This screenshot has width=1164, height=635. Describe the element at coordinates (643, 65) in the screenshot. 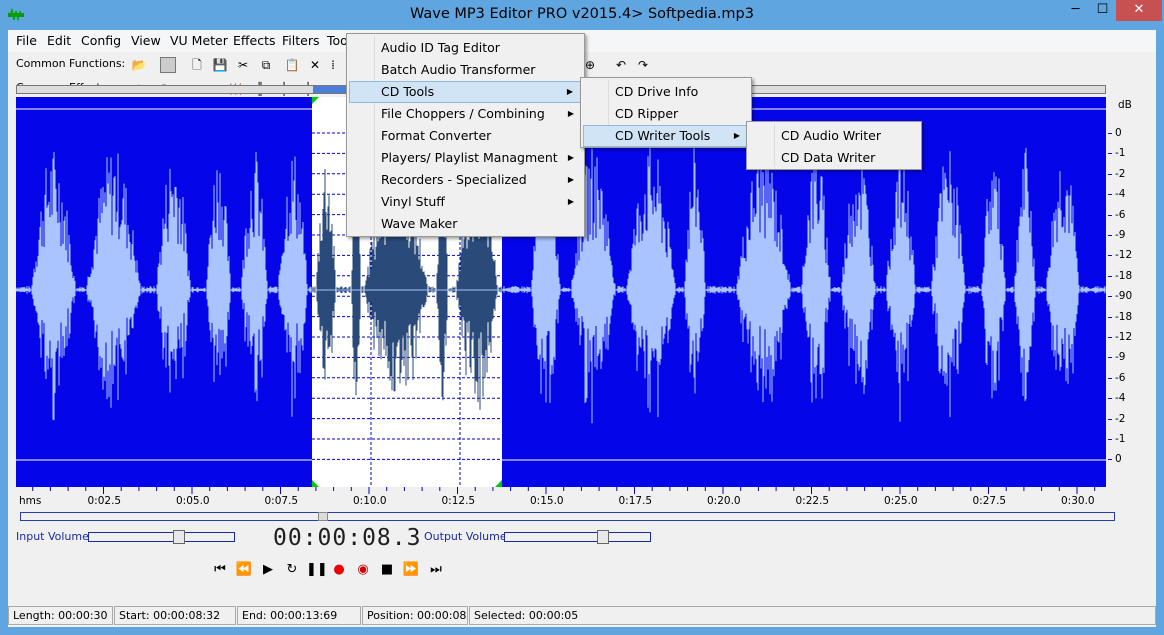

I see `redo-icon: ↷` at that location.